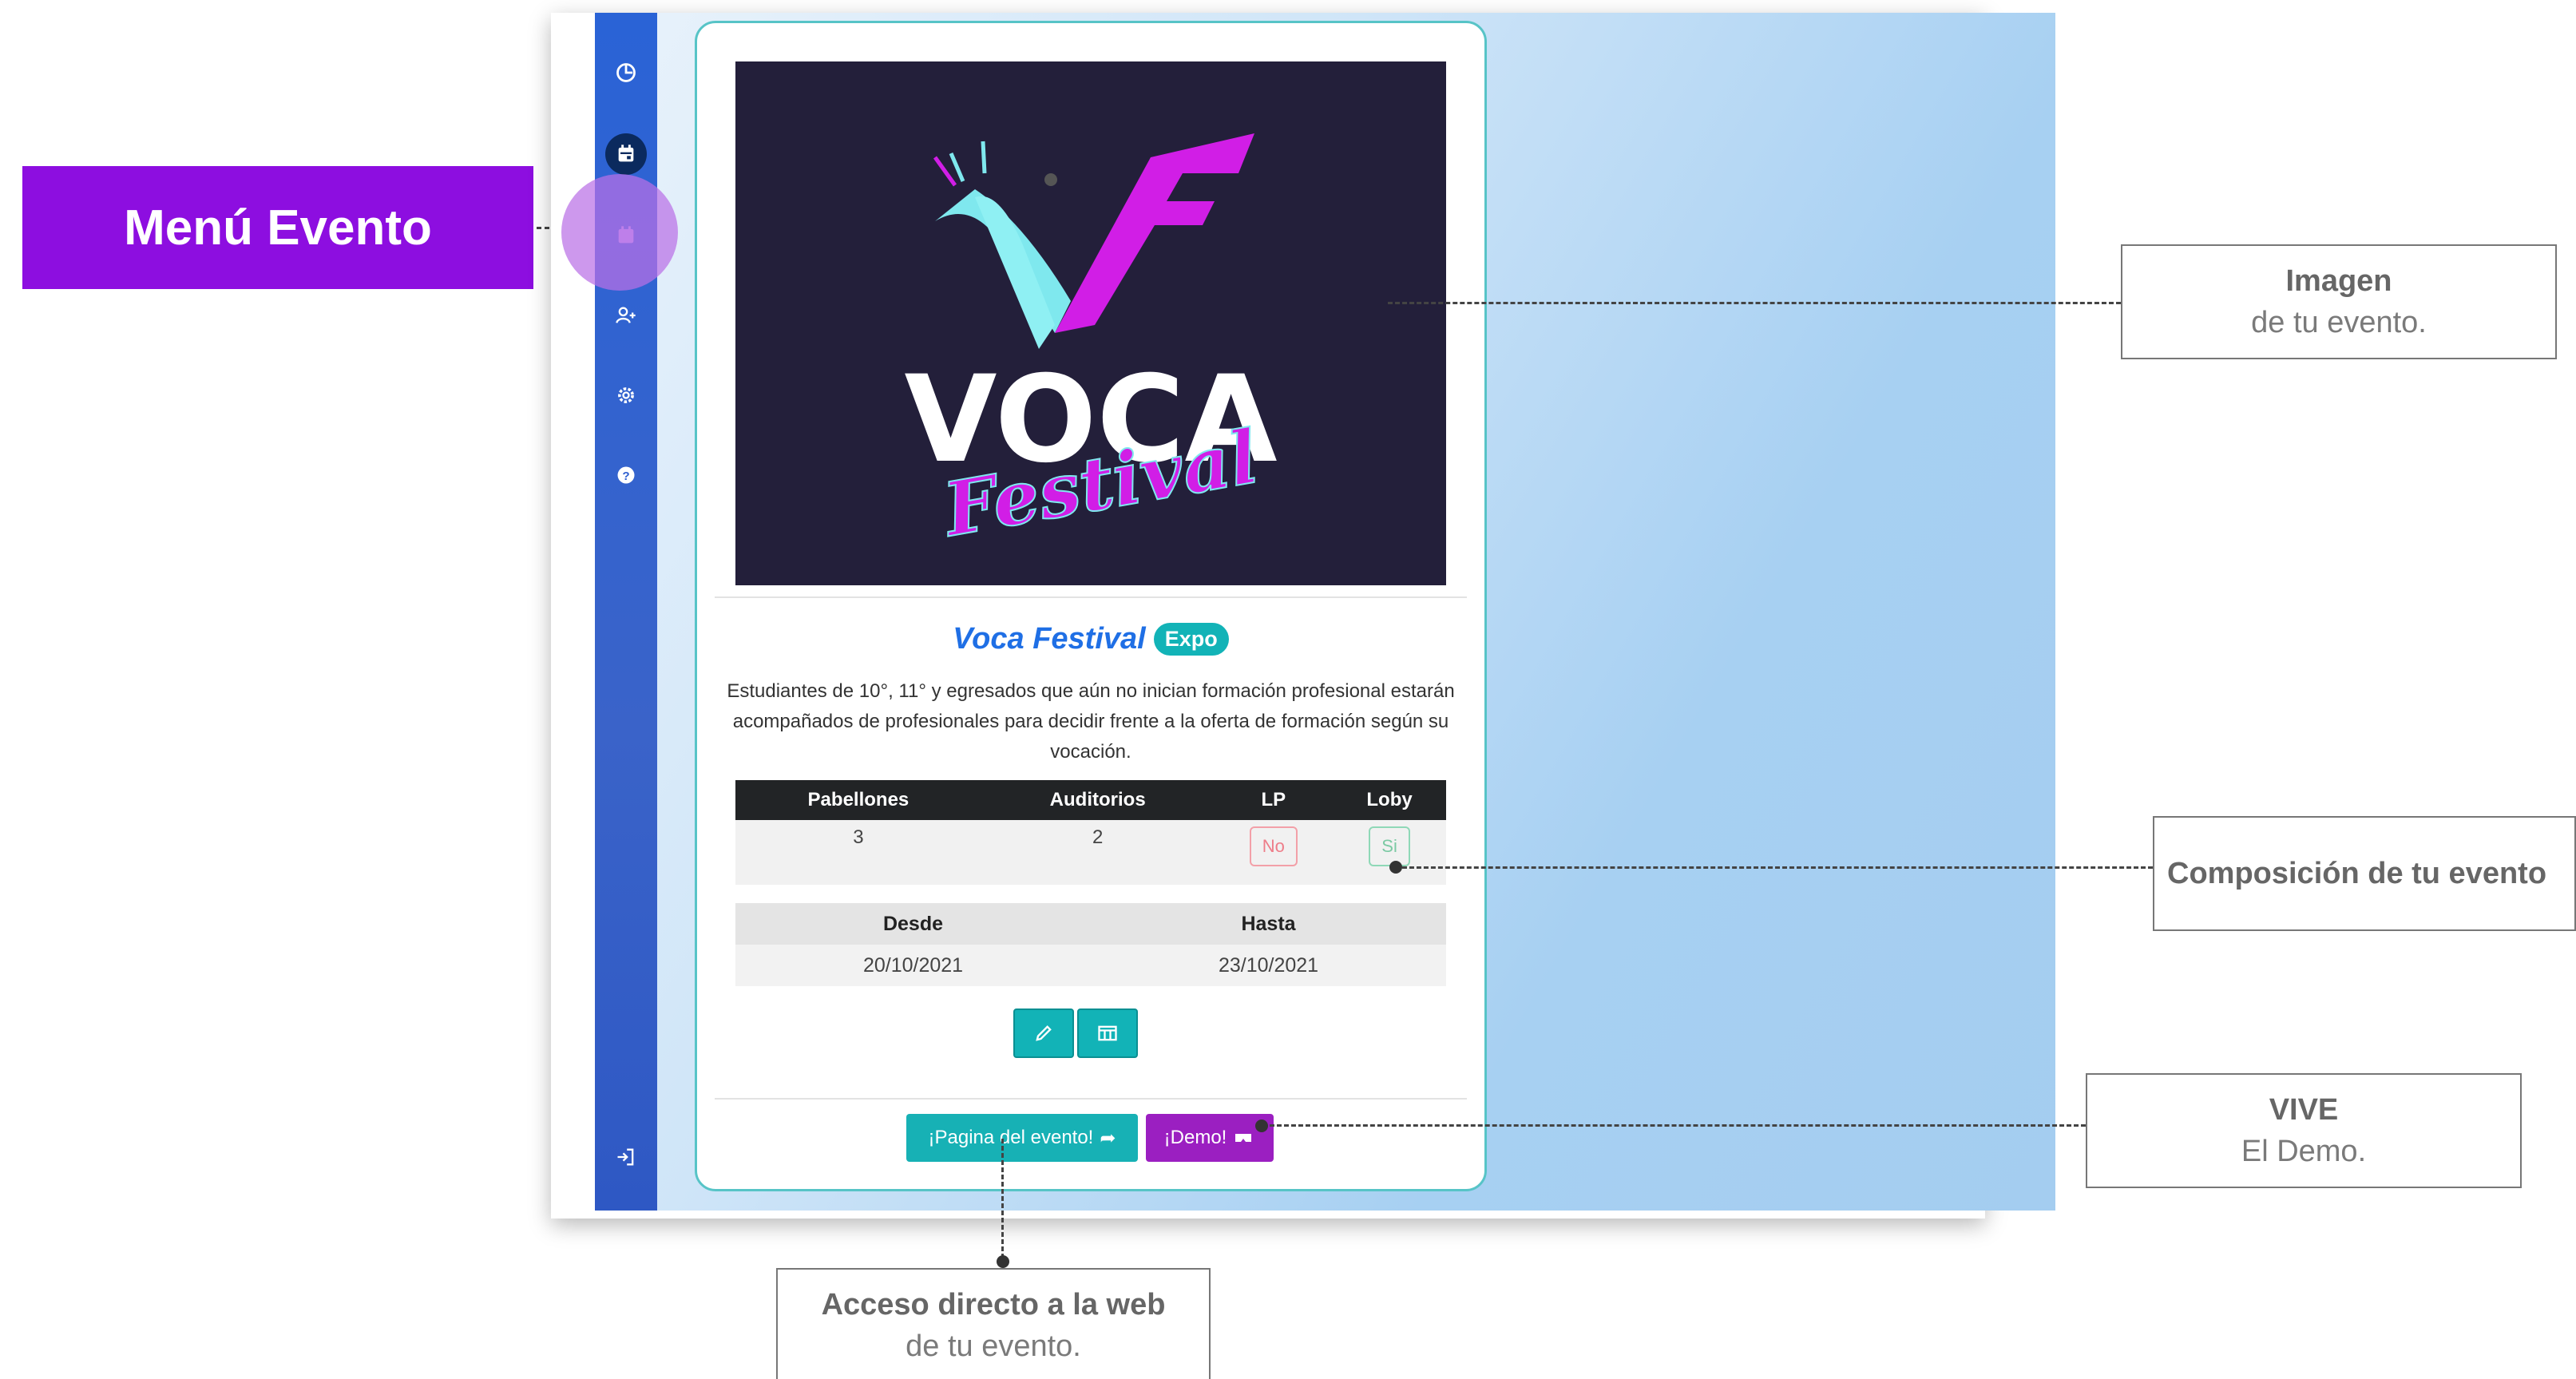 The width and height of the screenshot is (2576, 1379). I want to click on composicion-callout: Composición de tu evento, so click(2364, 873).